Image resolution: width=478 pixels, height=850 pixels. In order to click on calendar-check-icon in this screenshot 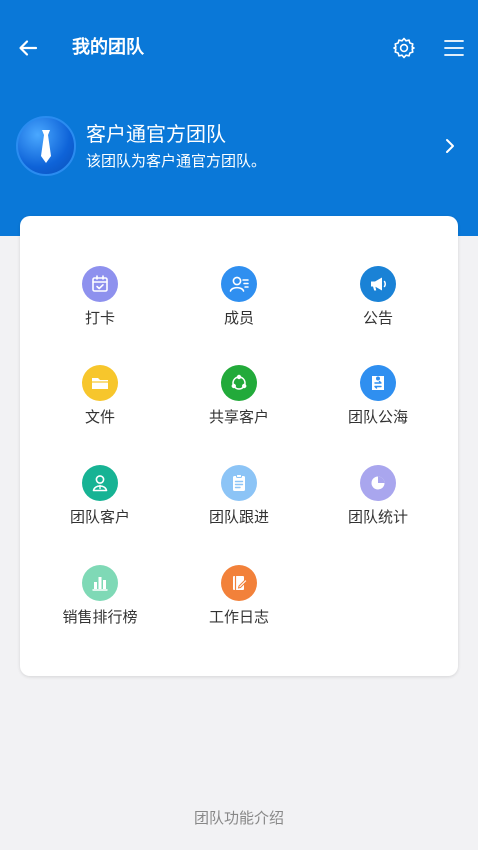, I will do `click(100, 284)`.